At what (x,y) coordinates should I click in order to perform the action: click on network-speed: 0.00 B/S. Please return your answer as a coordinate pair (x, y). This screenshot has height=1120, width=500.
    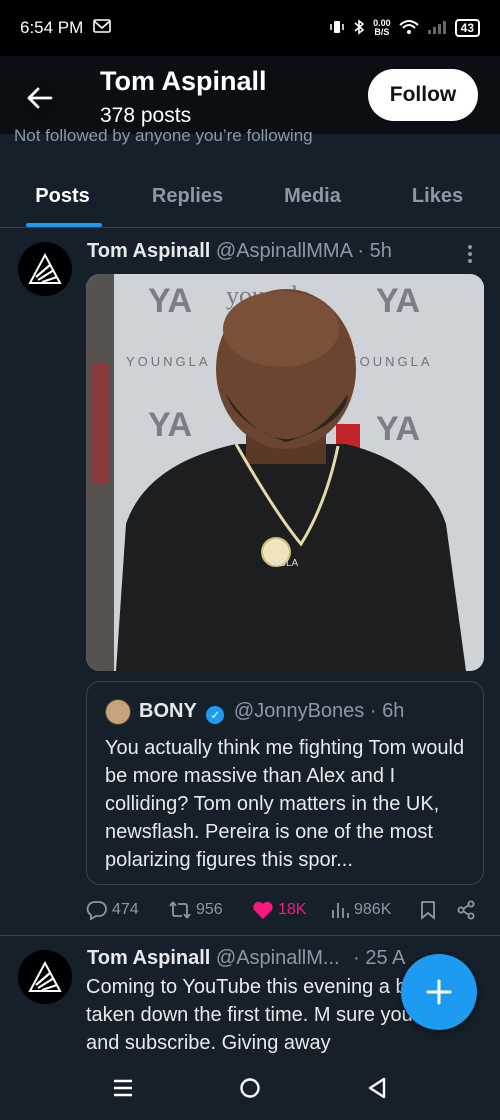
    Looking at the image, I should click on (382, 28).